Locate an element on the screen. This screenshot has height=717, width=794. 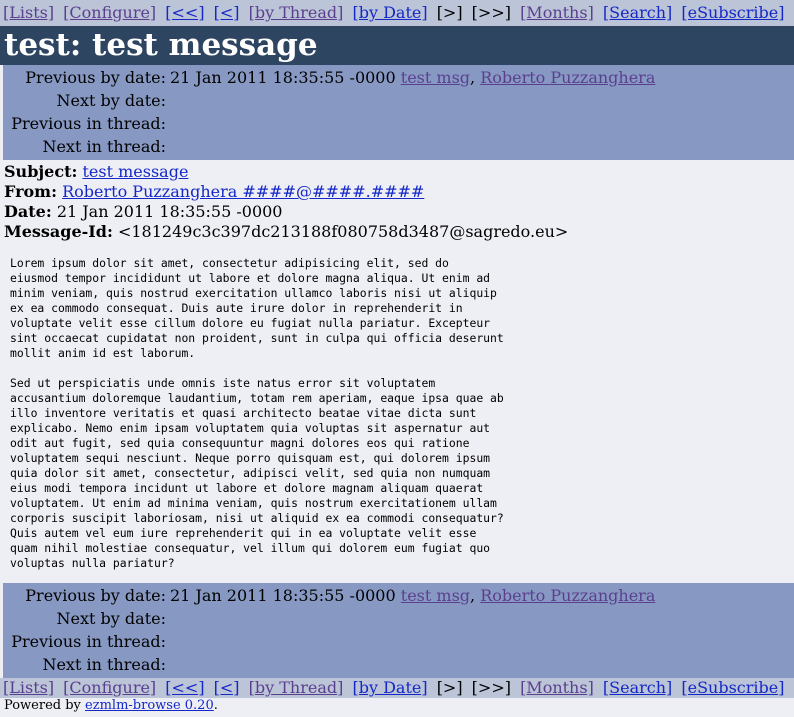
subject-link: test message is located at coordinates (135, 171).